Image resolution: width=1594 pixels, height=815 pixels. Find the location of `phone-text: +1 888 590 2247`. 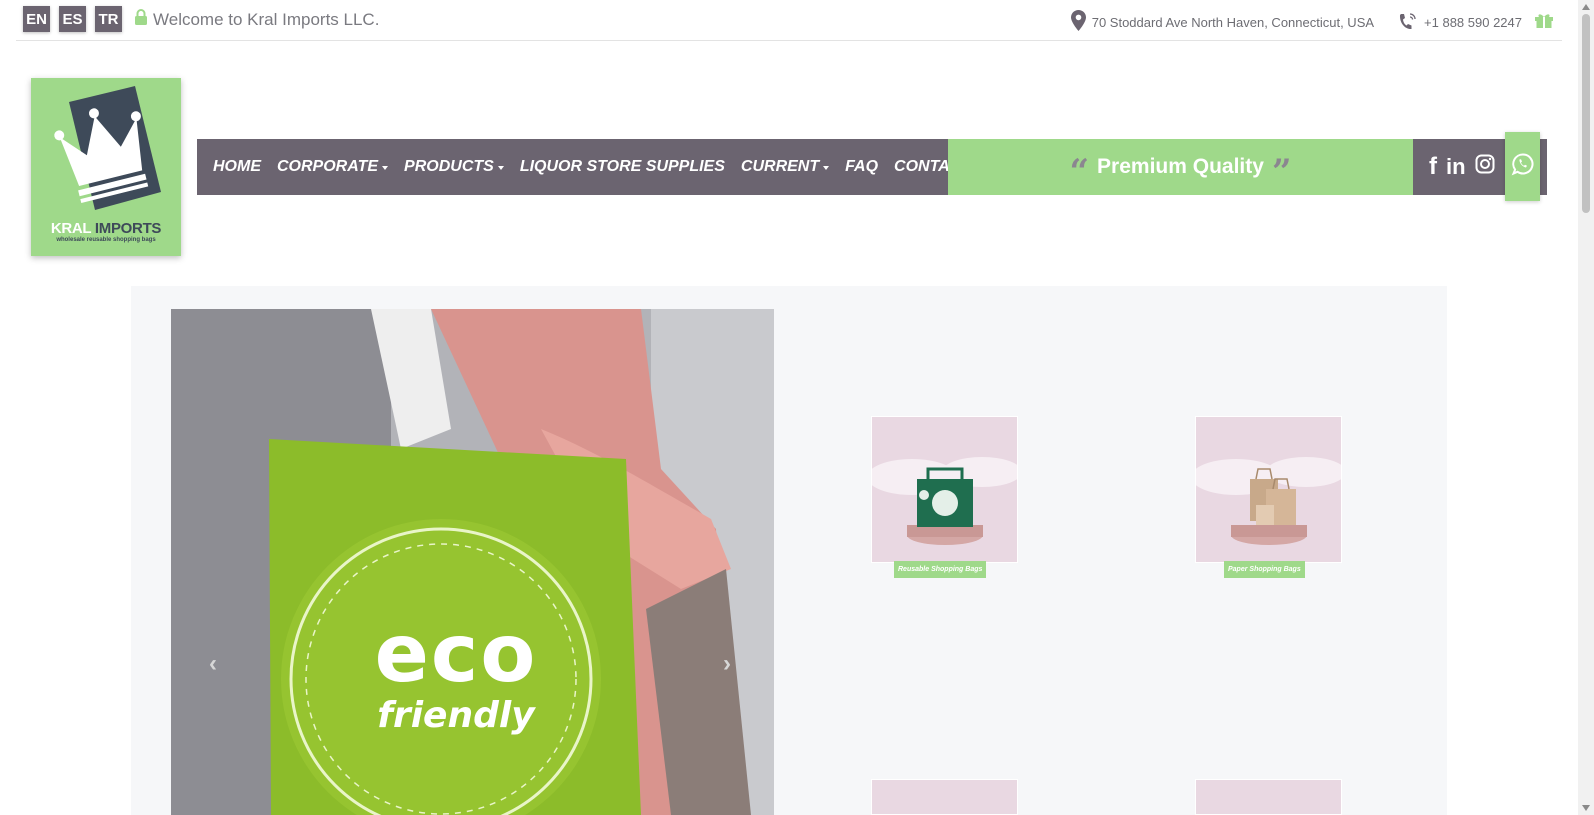

phone-text: +1 888 590 2247 is located at coordinates (1473, 22).